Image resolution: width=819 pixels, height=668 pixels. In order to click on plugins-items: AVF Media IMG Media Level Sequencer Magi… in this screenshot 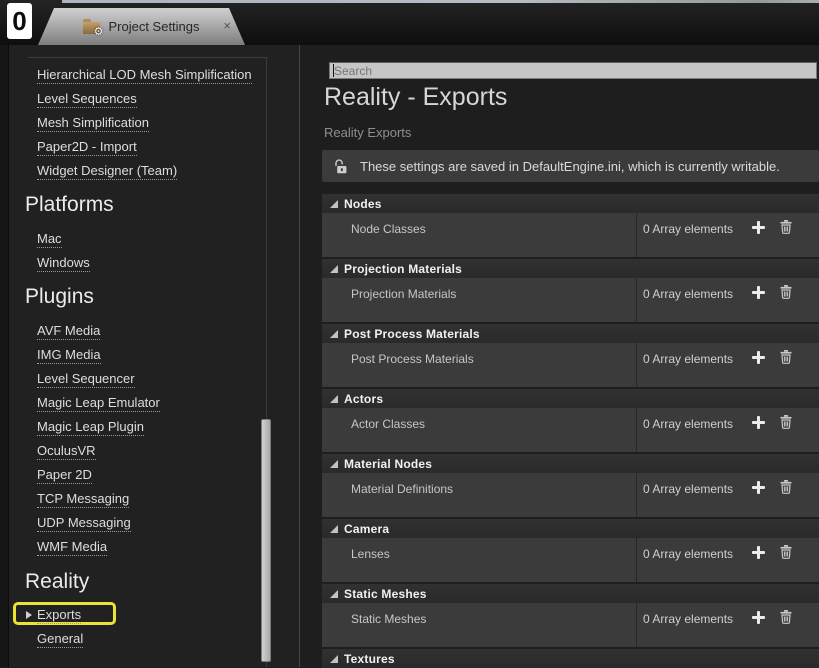, I will do `click(149, 439)`.